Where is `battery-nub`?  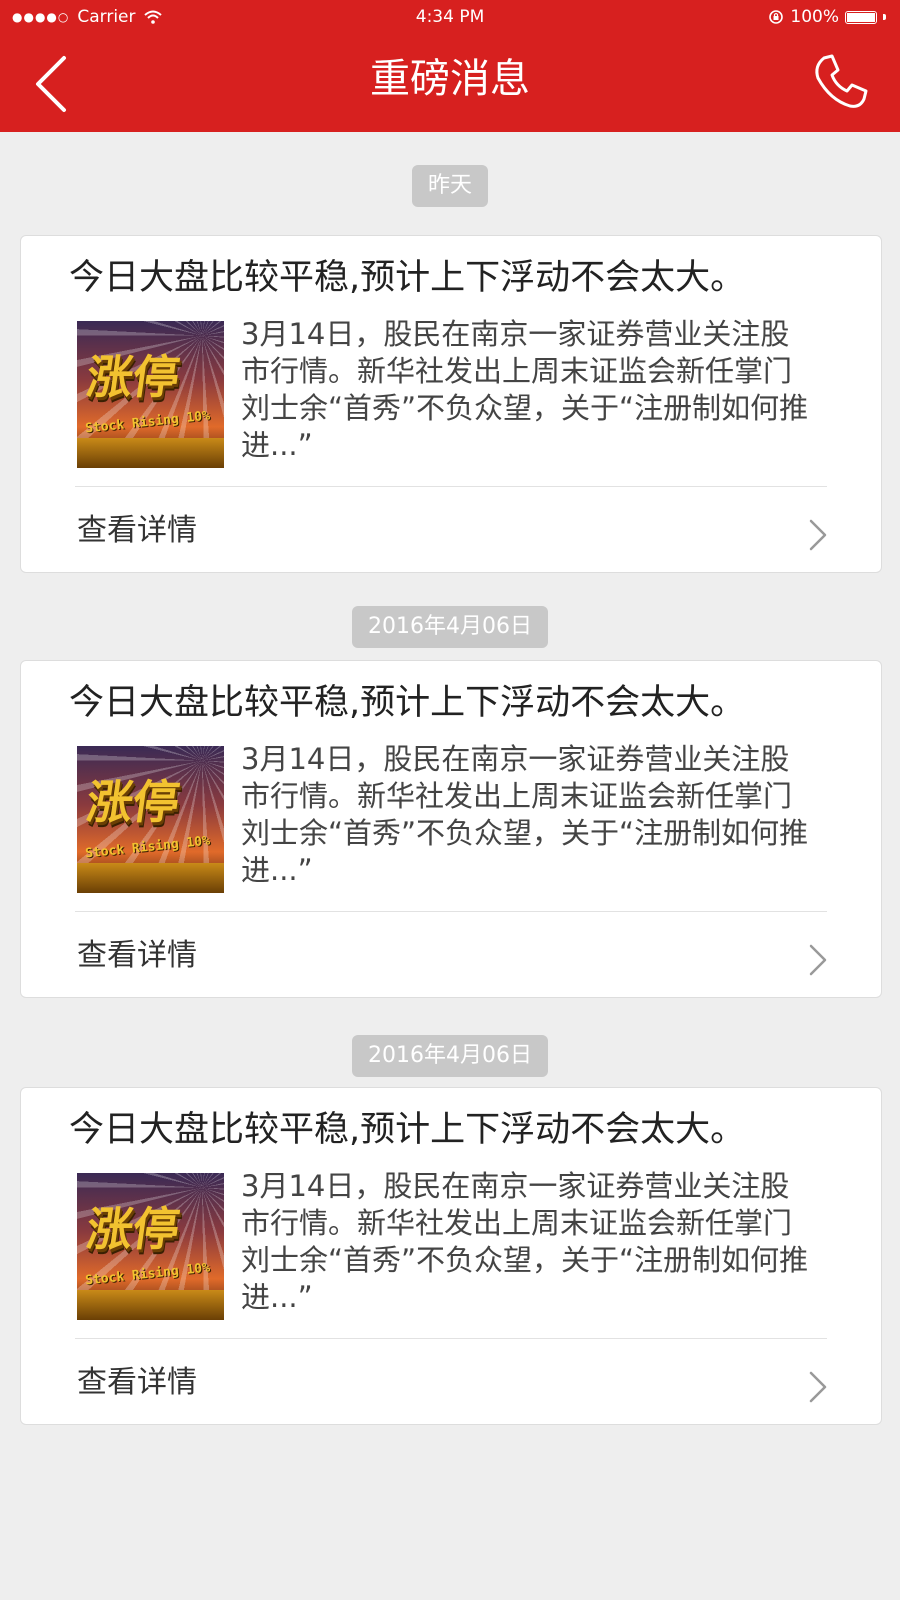 battery-nub is located at coordinates (884, 17).